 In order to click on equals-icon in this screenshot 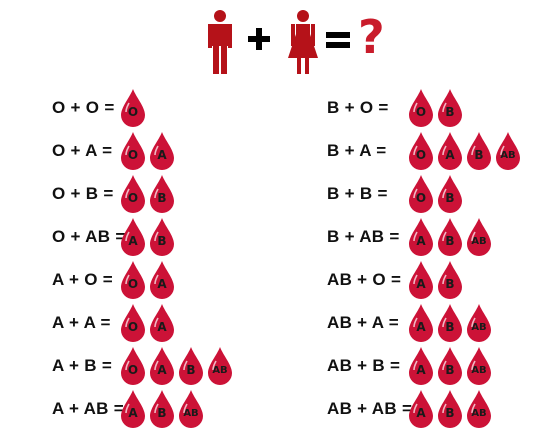, I will do `click(338, 40)`.